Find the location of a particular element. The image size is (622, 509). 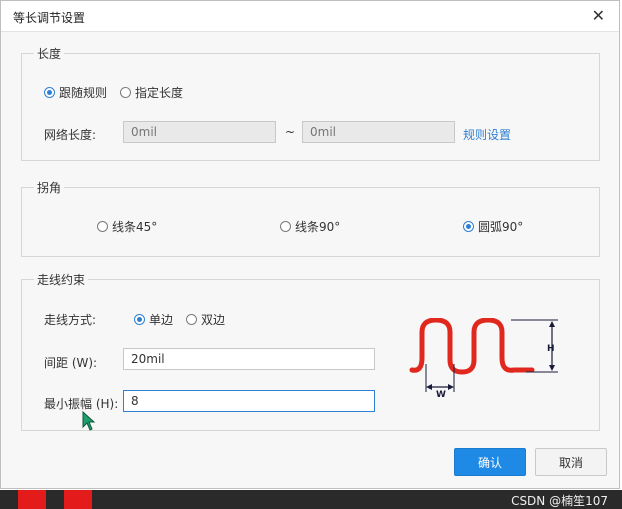

radio-label-line-90: 线条90° is located at coordinates (318, 227).